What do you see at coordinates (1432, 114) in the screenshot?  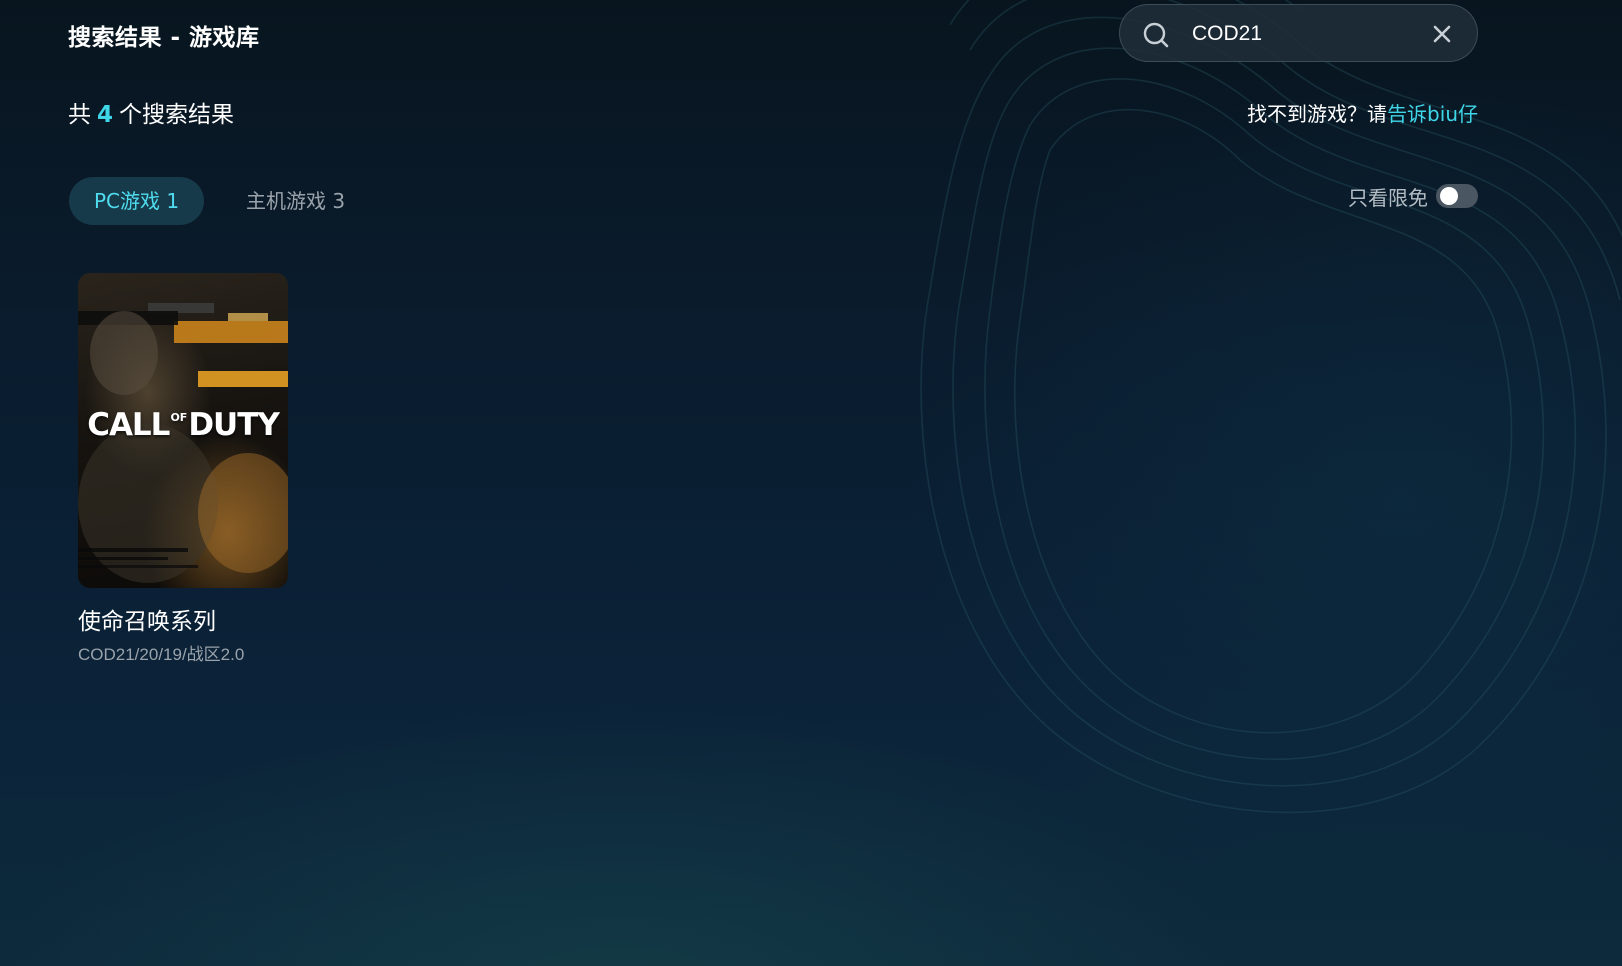 I see `feedback-link: 告诉biu仔` at bounding box center [1432, 114].